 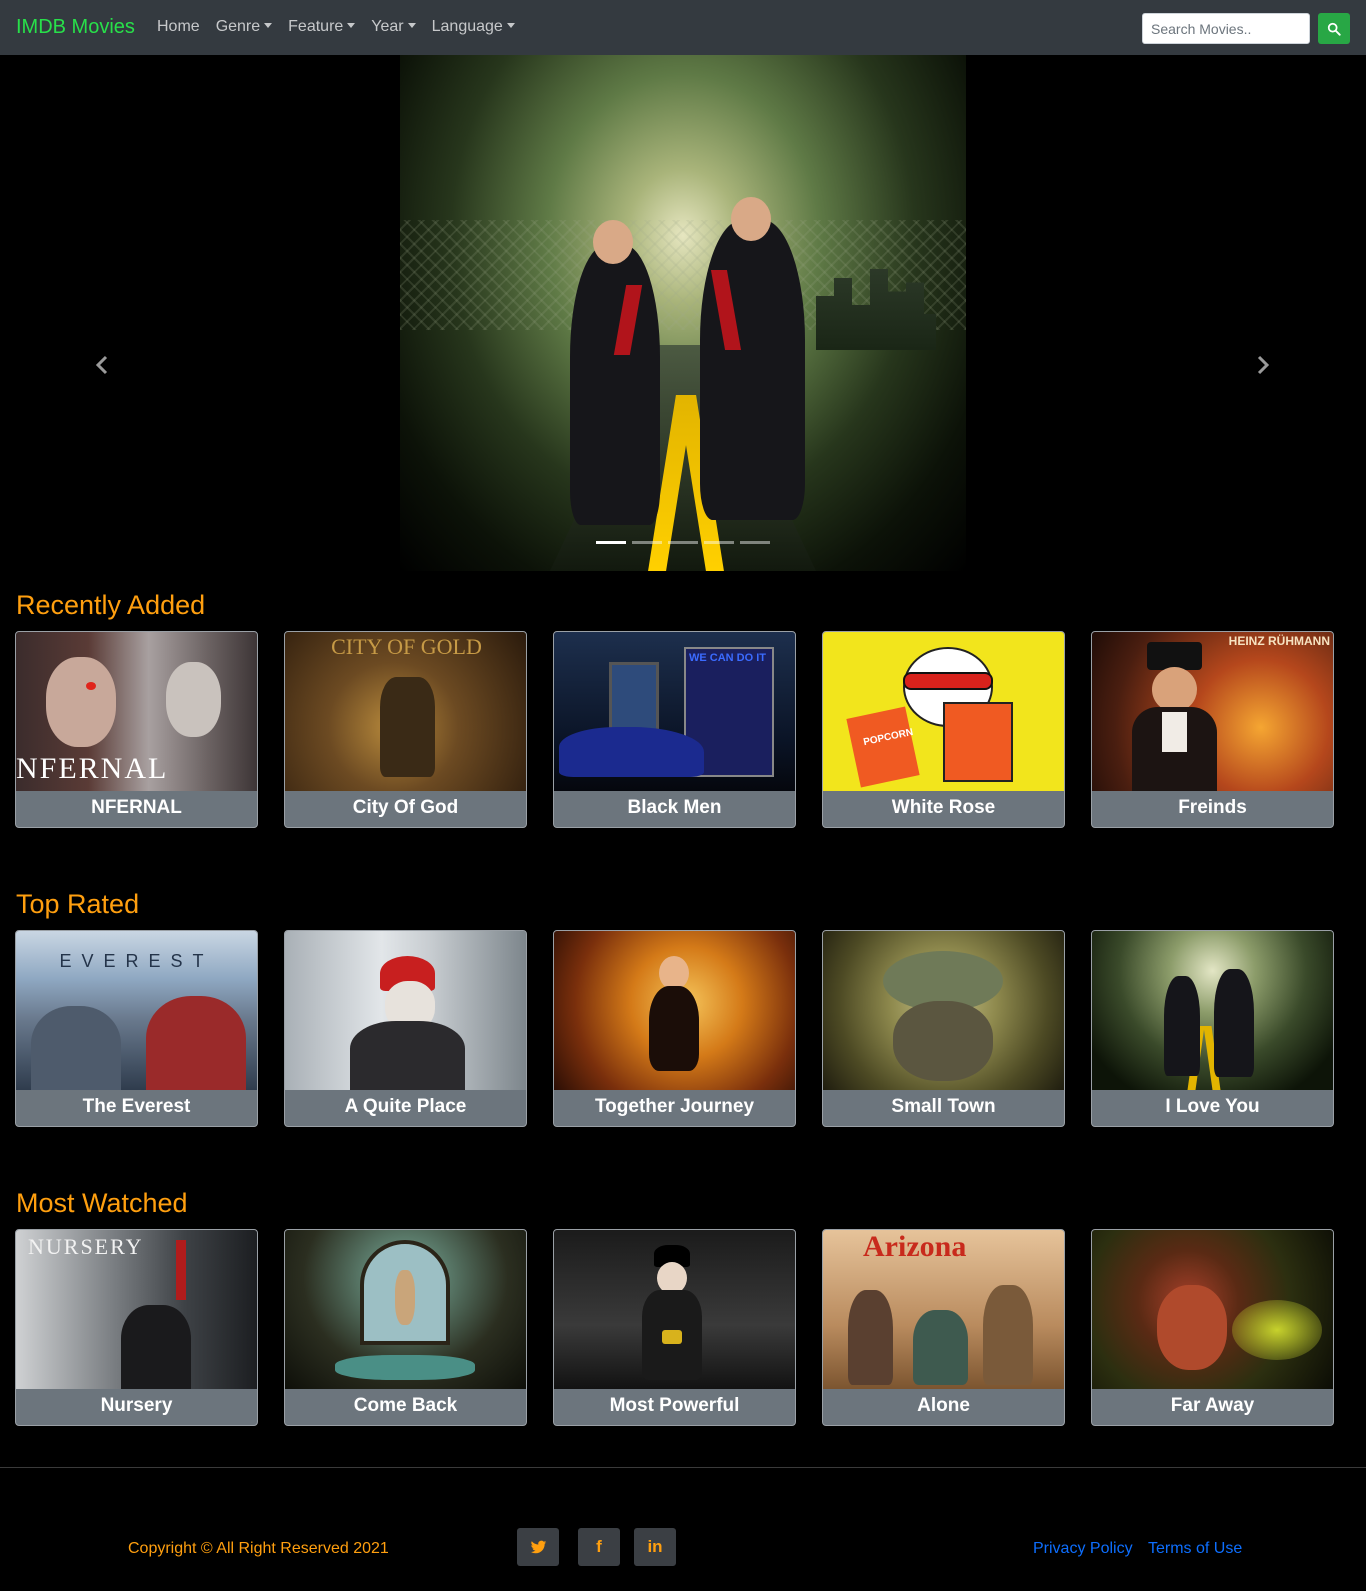 What do you see at coordinates (238, 26) in the screenshot?
I see `nav-genre-label: Genre` at bounding box center [238, 26].